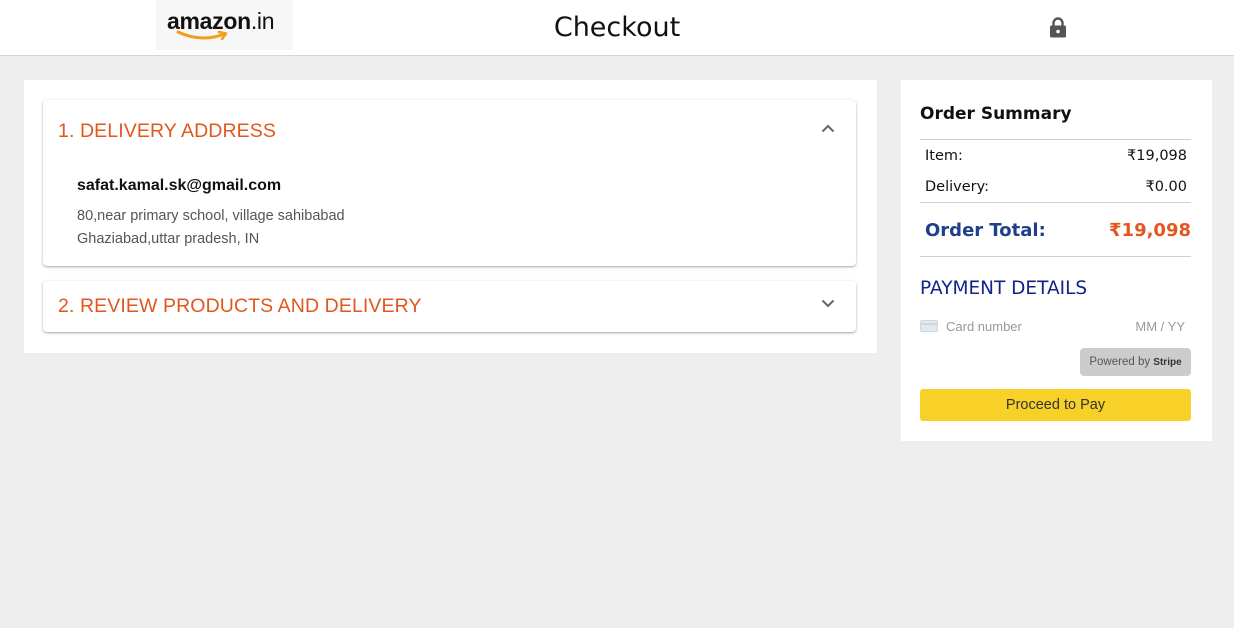  What do you see at coordinates (1120, 362) in the screenshot?
I see `powered-by-label: Powered by` at bounding box center [1120, 362].